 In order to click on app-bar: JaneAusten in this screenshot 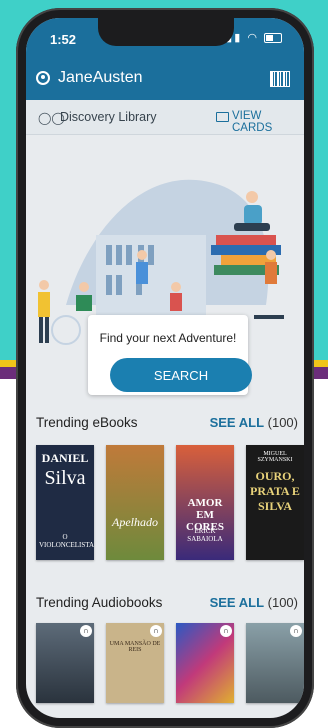, I will do `click(165, 79)`.